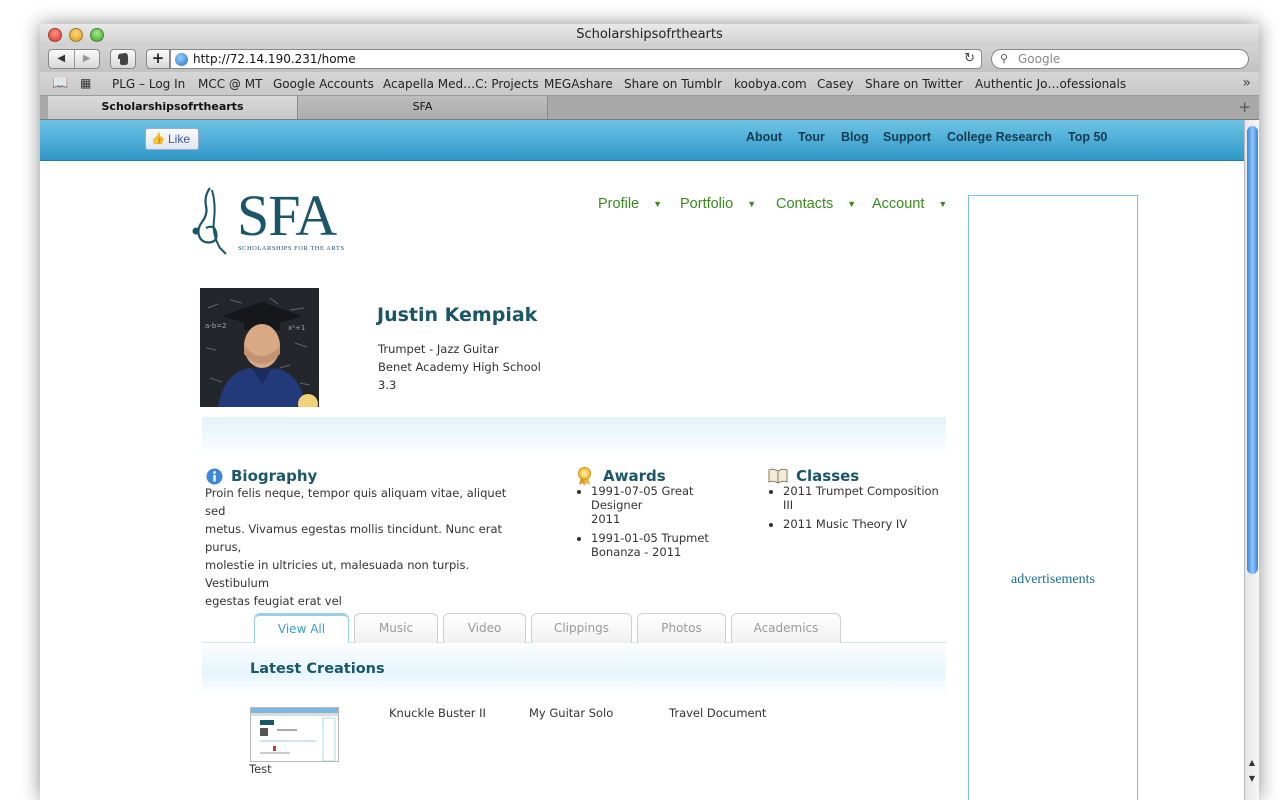 The width and height of the screenshot is (1280, 800). What do you see at coordinates (214, 476) in the screenshot?
I see `info-icon` at bounding box center [214, 476].